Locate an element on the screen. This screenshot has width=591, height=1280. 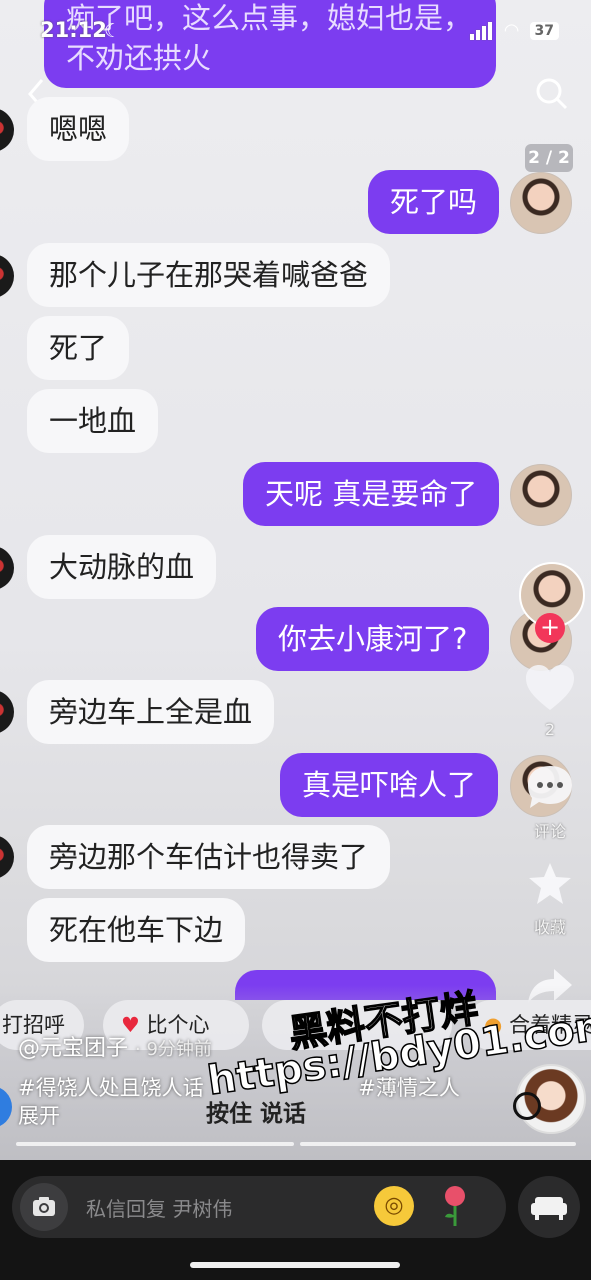
page-indicator: 2 / 2 is located at coordinates (549, 158).